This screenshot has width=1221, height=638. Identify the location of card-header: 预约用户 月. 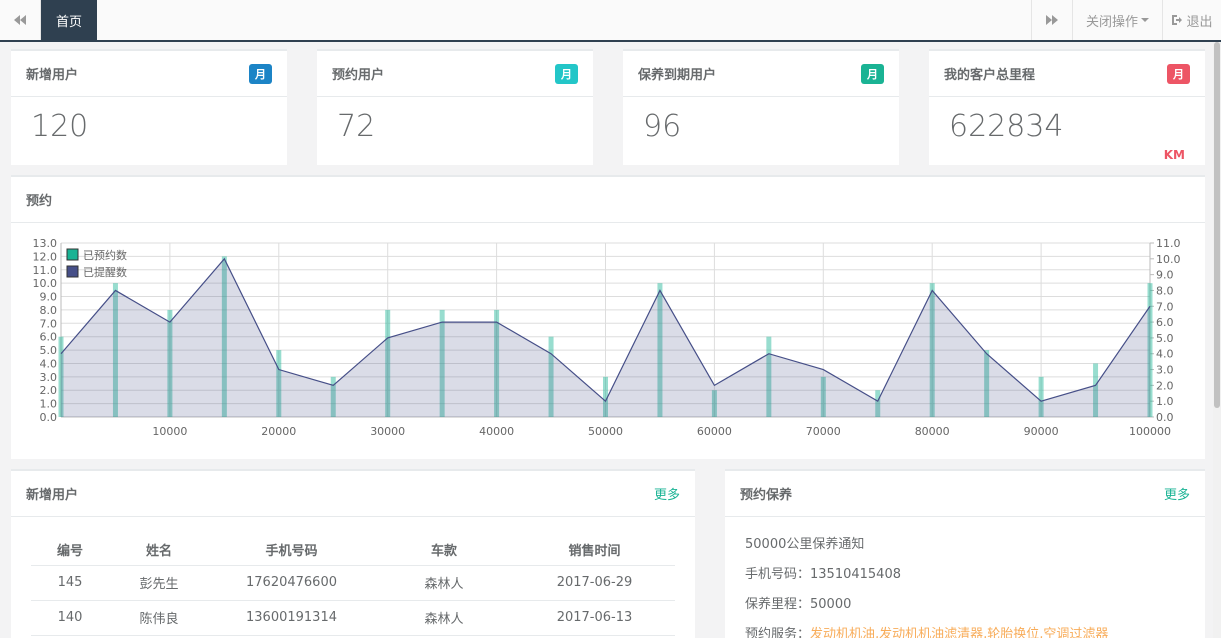
(455, 74).